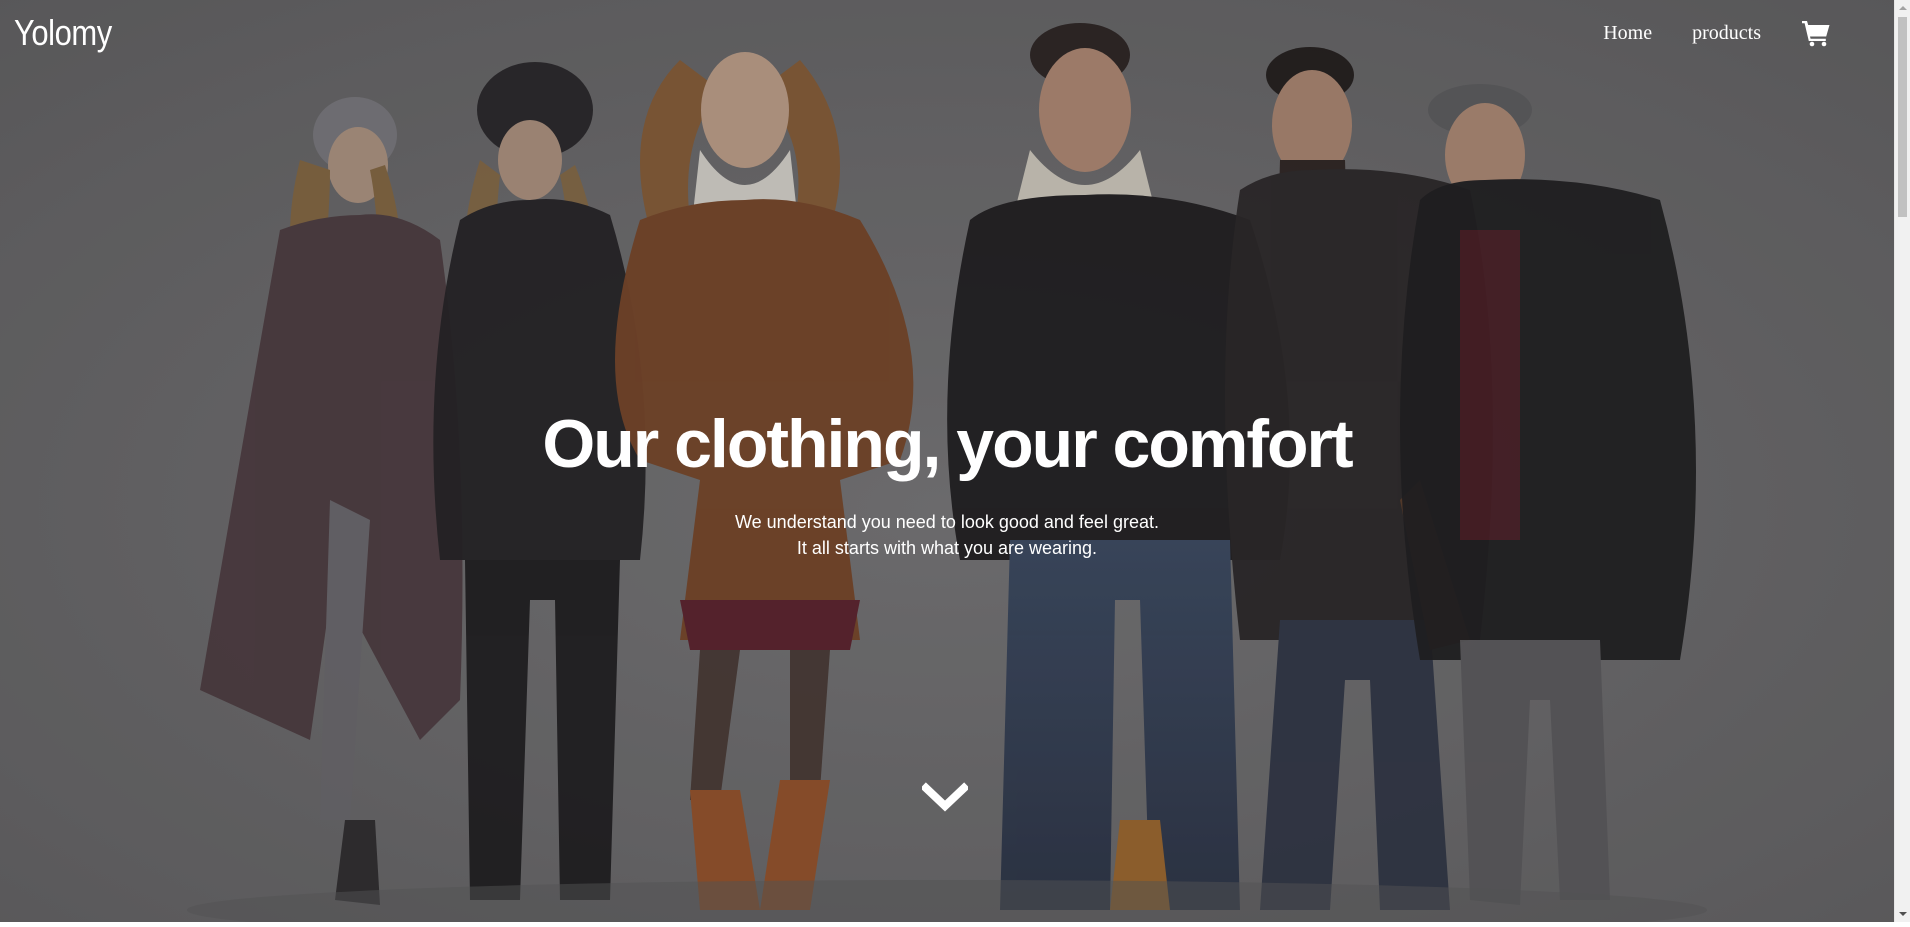  What do you see at coordinates (1902, 8) in the screenshot?
I see `scroll-up-arrow-icon` at bounding box center [1902, 8].